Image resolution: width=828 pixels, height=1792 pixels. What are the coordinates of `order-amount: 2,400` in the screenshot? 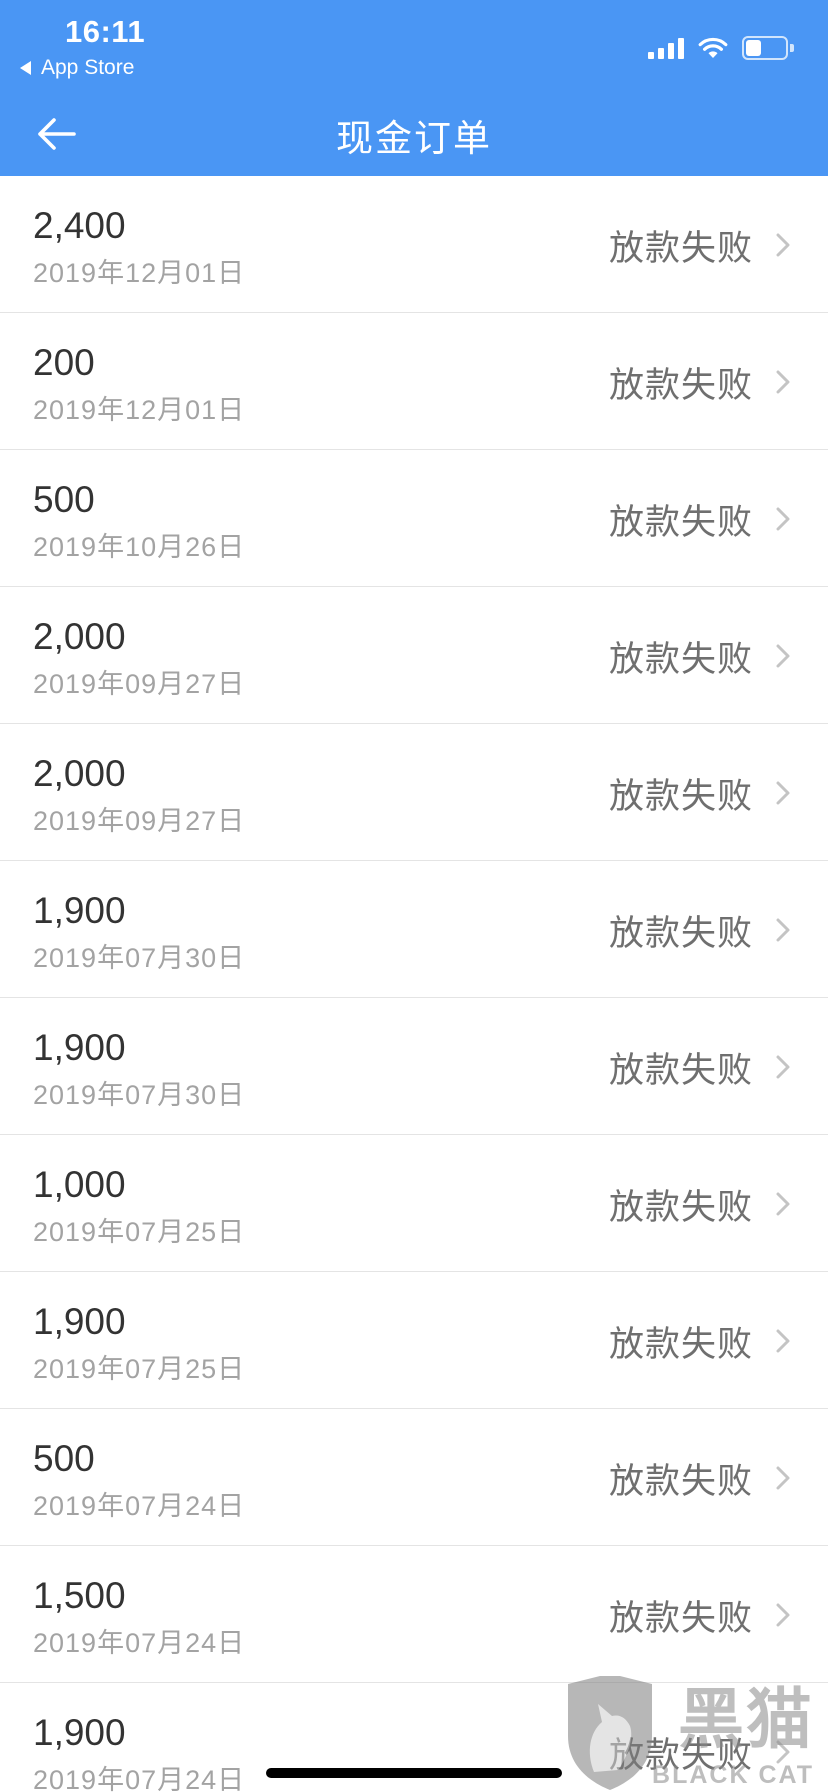 It's located at (79, 225).